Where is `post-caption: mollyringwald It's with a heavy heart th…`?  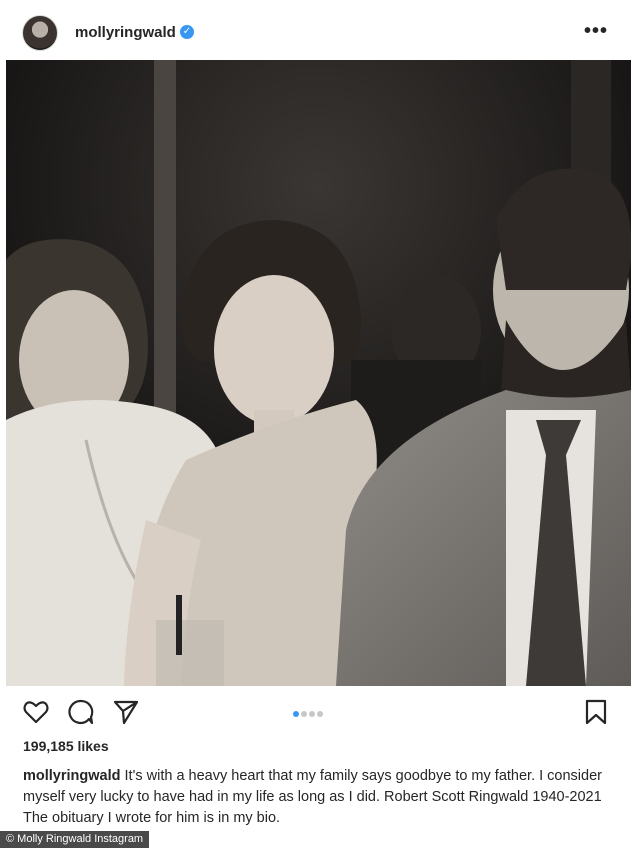
post-caption: mollyringwald It's with a heavy heart th… is located at coordinates (315, 797).